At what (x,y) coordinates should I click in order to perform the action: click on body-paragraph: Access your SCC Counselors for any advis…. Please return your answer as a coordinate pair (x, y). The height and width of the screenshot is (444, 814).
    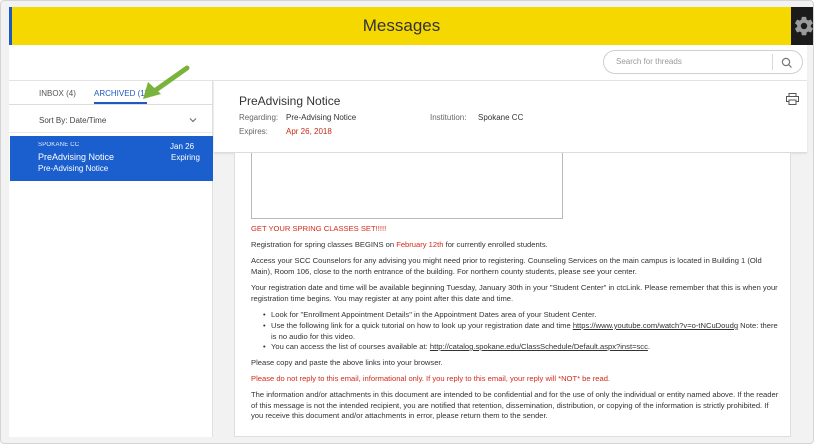
    Looking at the image, I should click on (506, 266).